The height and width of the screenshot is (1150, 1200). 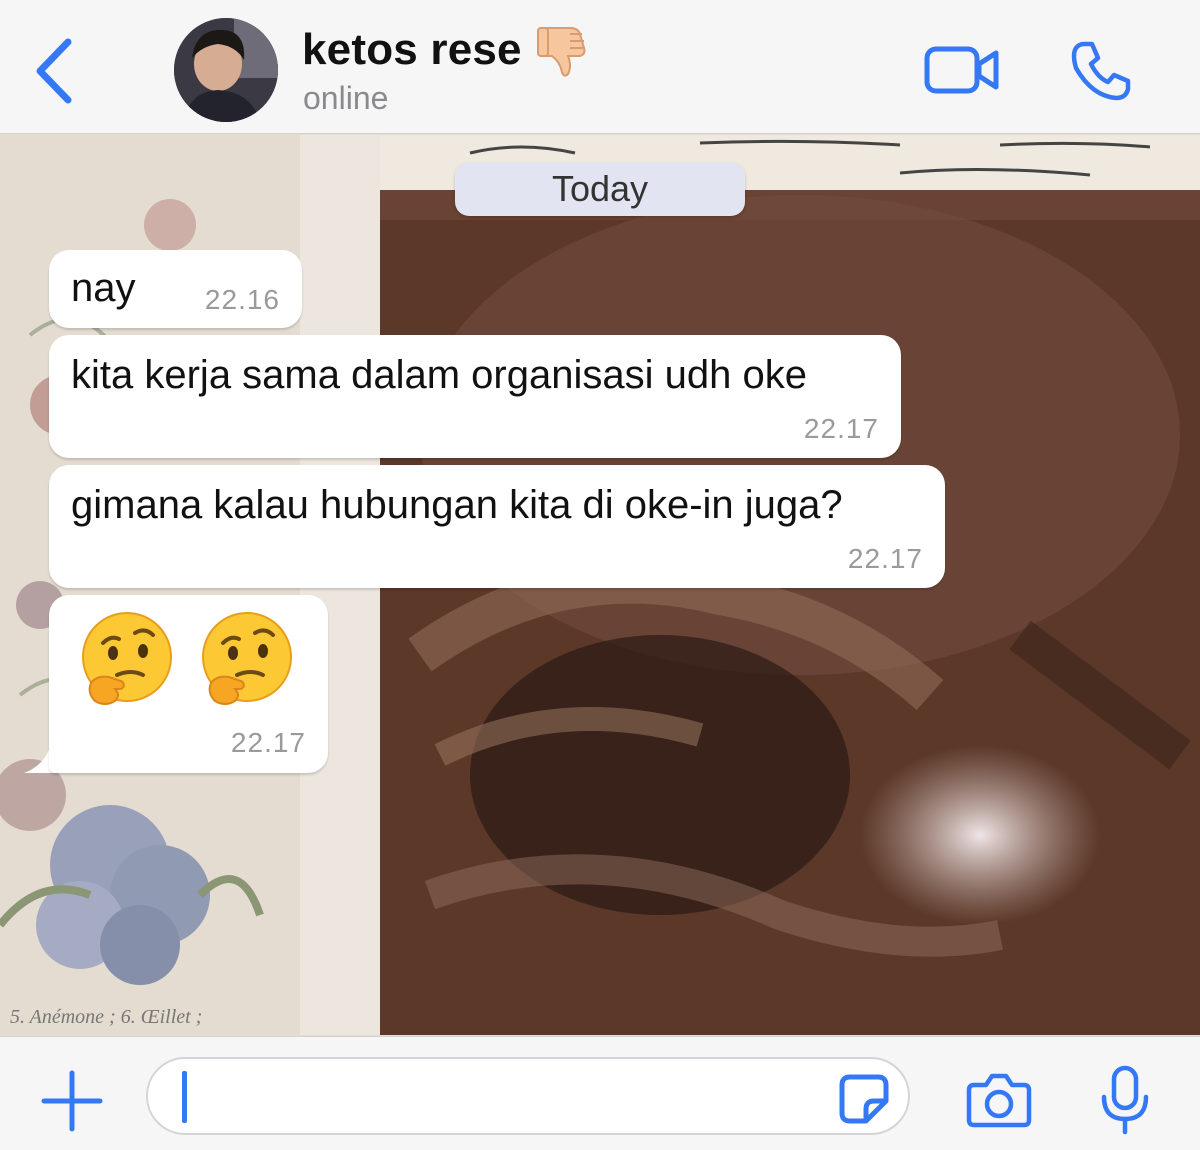 I want to click on date-divider: Today, so click(x=600, y=189).